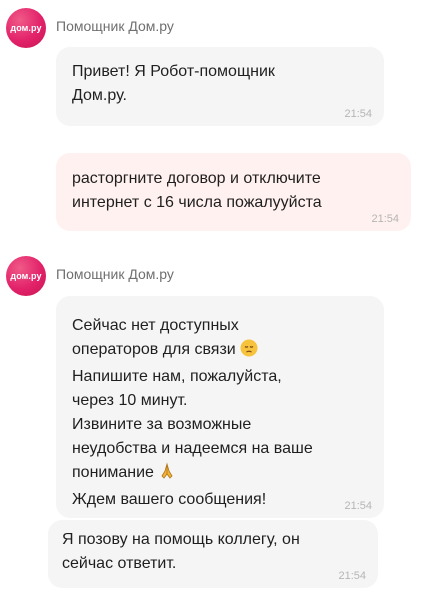 This screenshot has width=421, height=610. I want to click on message-line: Дом.ру., so click(99, 95).